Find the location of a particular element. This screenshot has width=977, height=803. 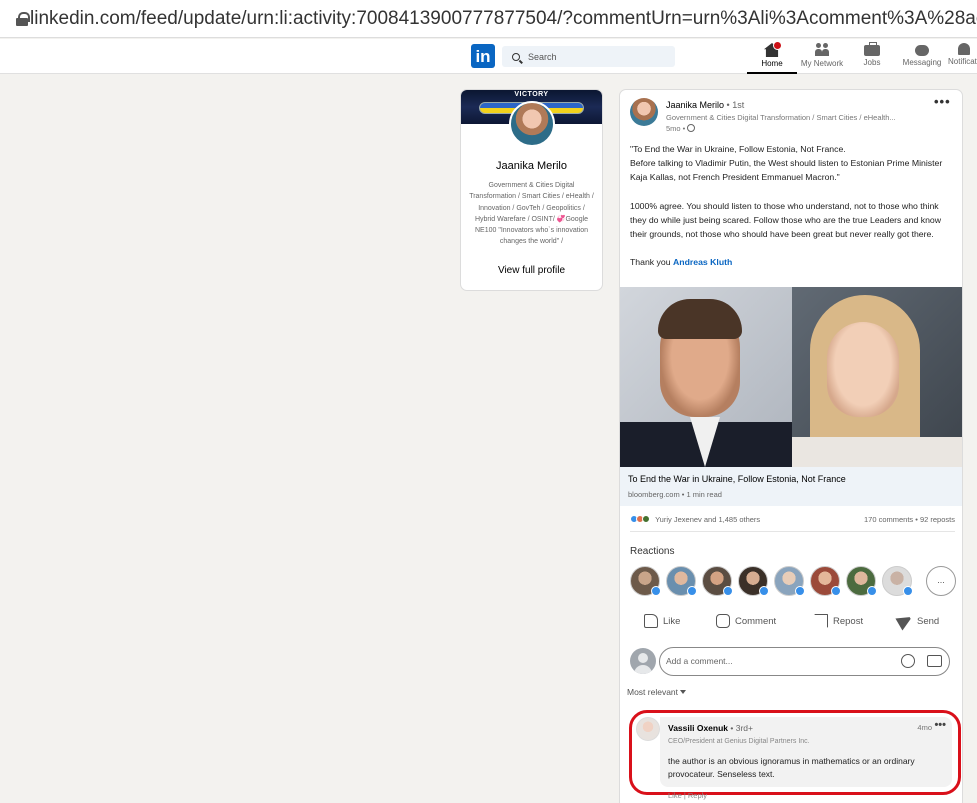

banner-text: VICTORY is located at coordinates (531, 94).